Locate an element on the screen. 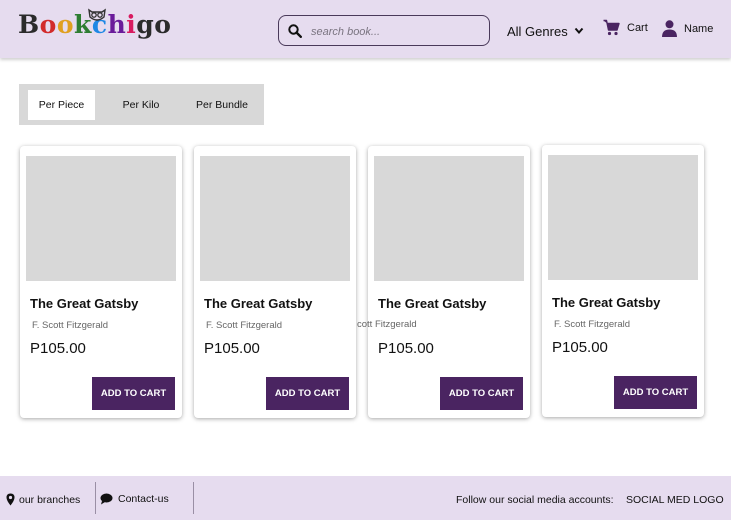 Image resolution: width=731 pixels, height=520 pixels. map-pin-icon is located at coordinates (10, 499).